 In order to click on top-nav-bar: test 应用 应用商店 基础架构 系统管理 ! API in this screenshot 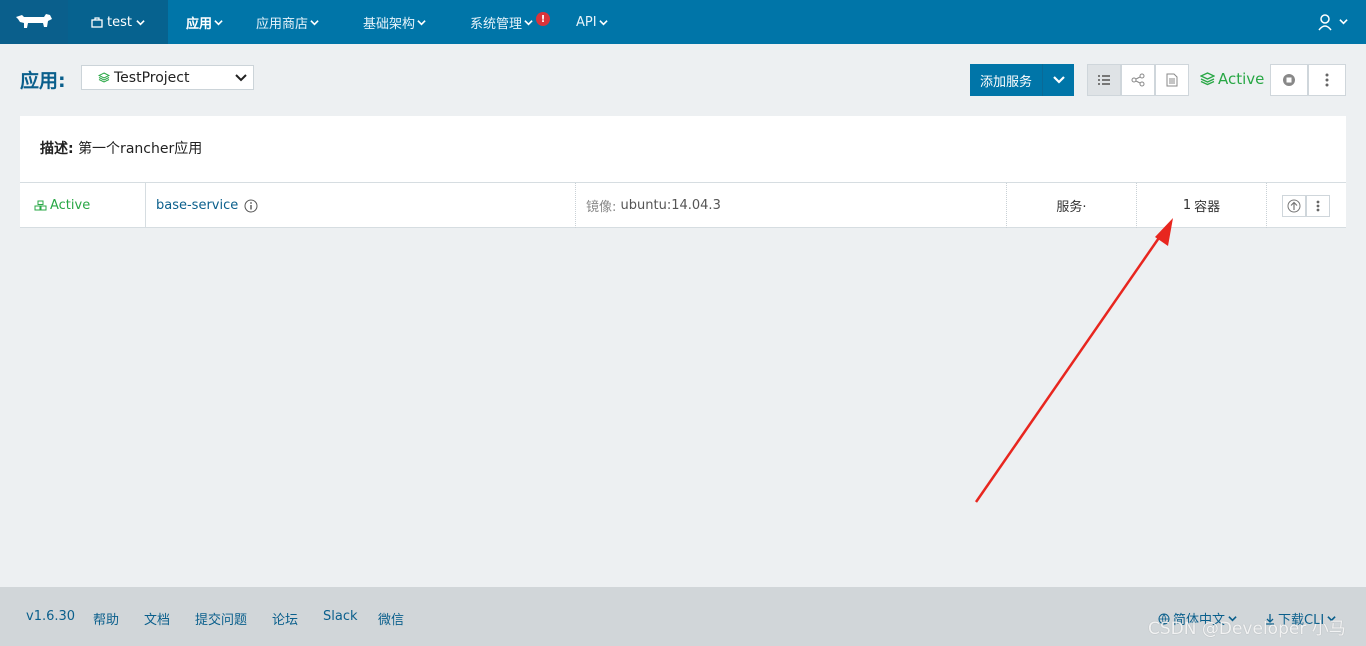, I will do `click(683, 22)`.